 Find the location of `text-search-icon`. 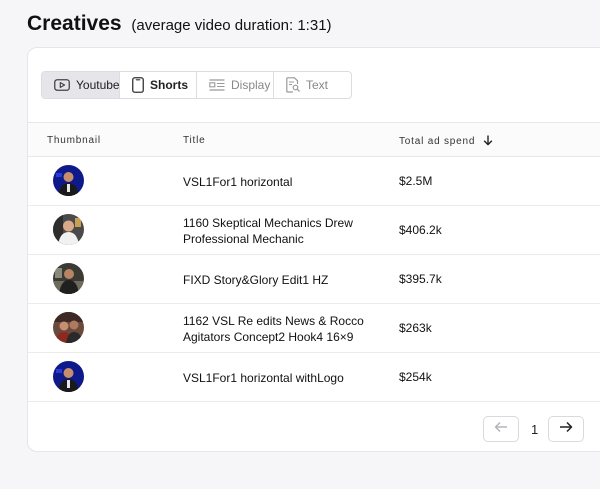

text-search-icon is located at coordinates (293, 85).